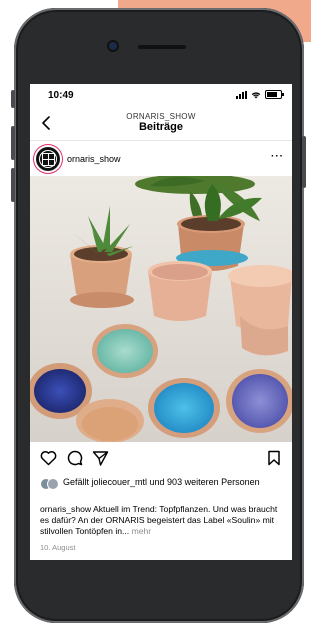  What do you see at coordinates (13, 185) in the screenshot?
I see `volume-down-button` at bounding box center [13, 185].